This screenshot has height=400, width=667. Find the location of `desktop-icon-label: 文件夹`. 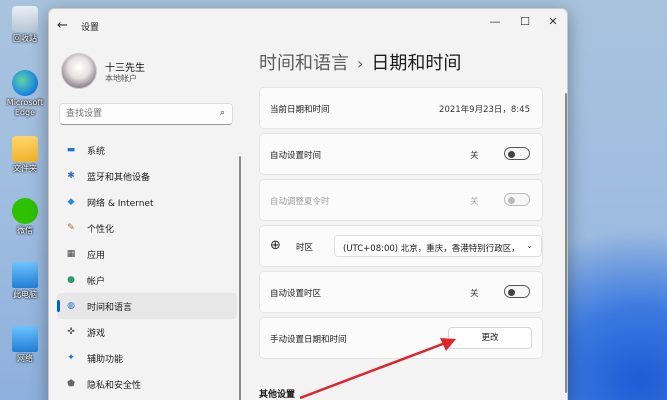

desktop-icon-label: 文件夹 is located at coordinates (25, 168).